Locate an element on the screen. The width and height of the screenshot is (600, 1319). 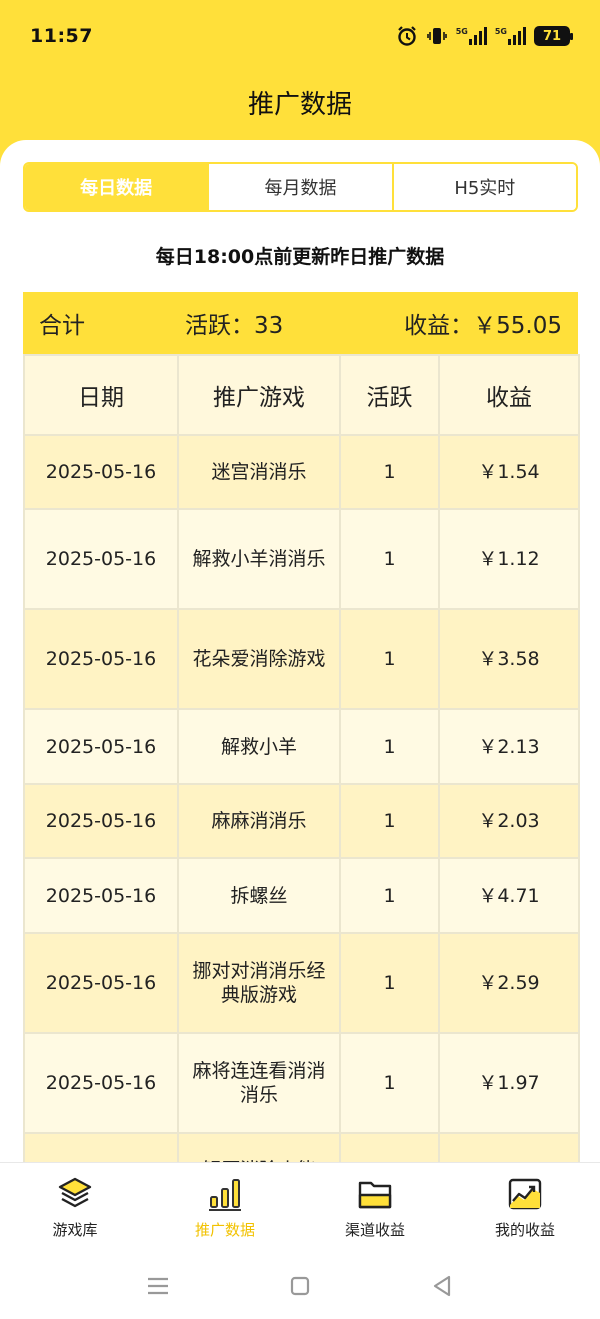
table-row: 解压消除小能 is located at coordinates (301, 1147).